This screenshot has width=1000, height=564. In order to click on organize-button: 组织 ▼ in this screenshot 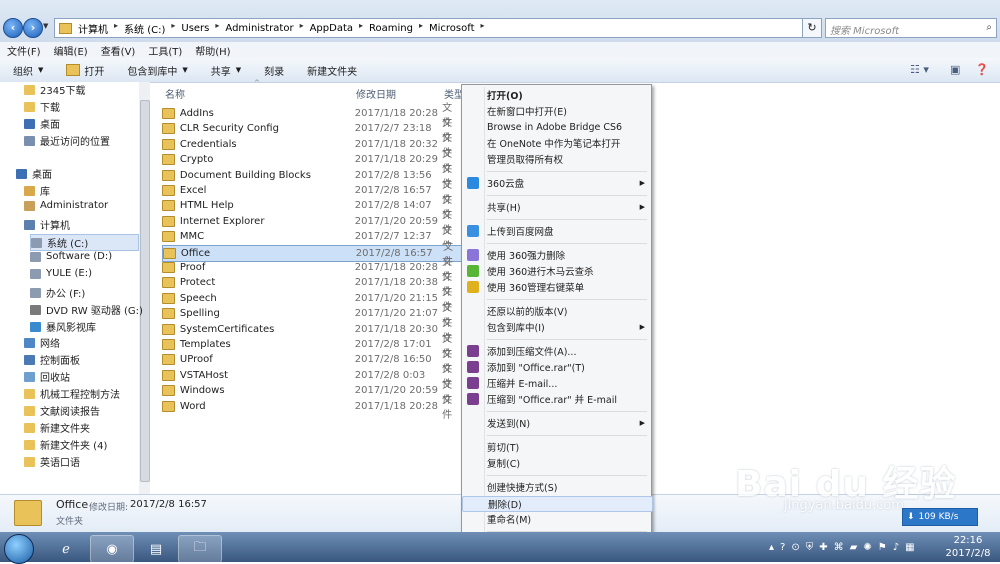, I will do `click(28, 70)`.